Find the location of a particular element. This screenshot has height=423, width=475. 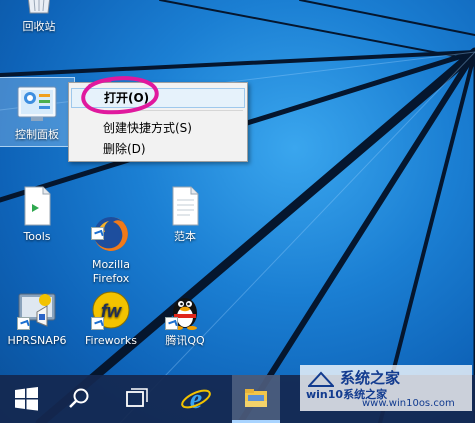

qq-penguin-icon is located at coordinates (185, 310).